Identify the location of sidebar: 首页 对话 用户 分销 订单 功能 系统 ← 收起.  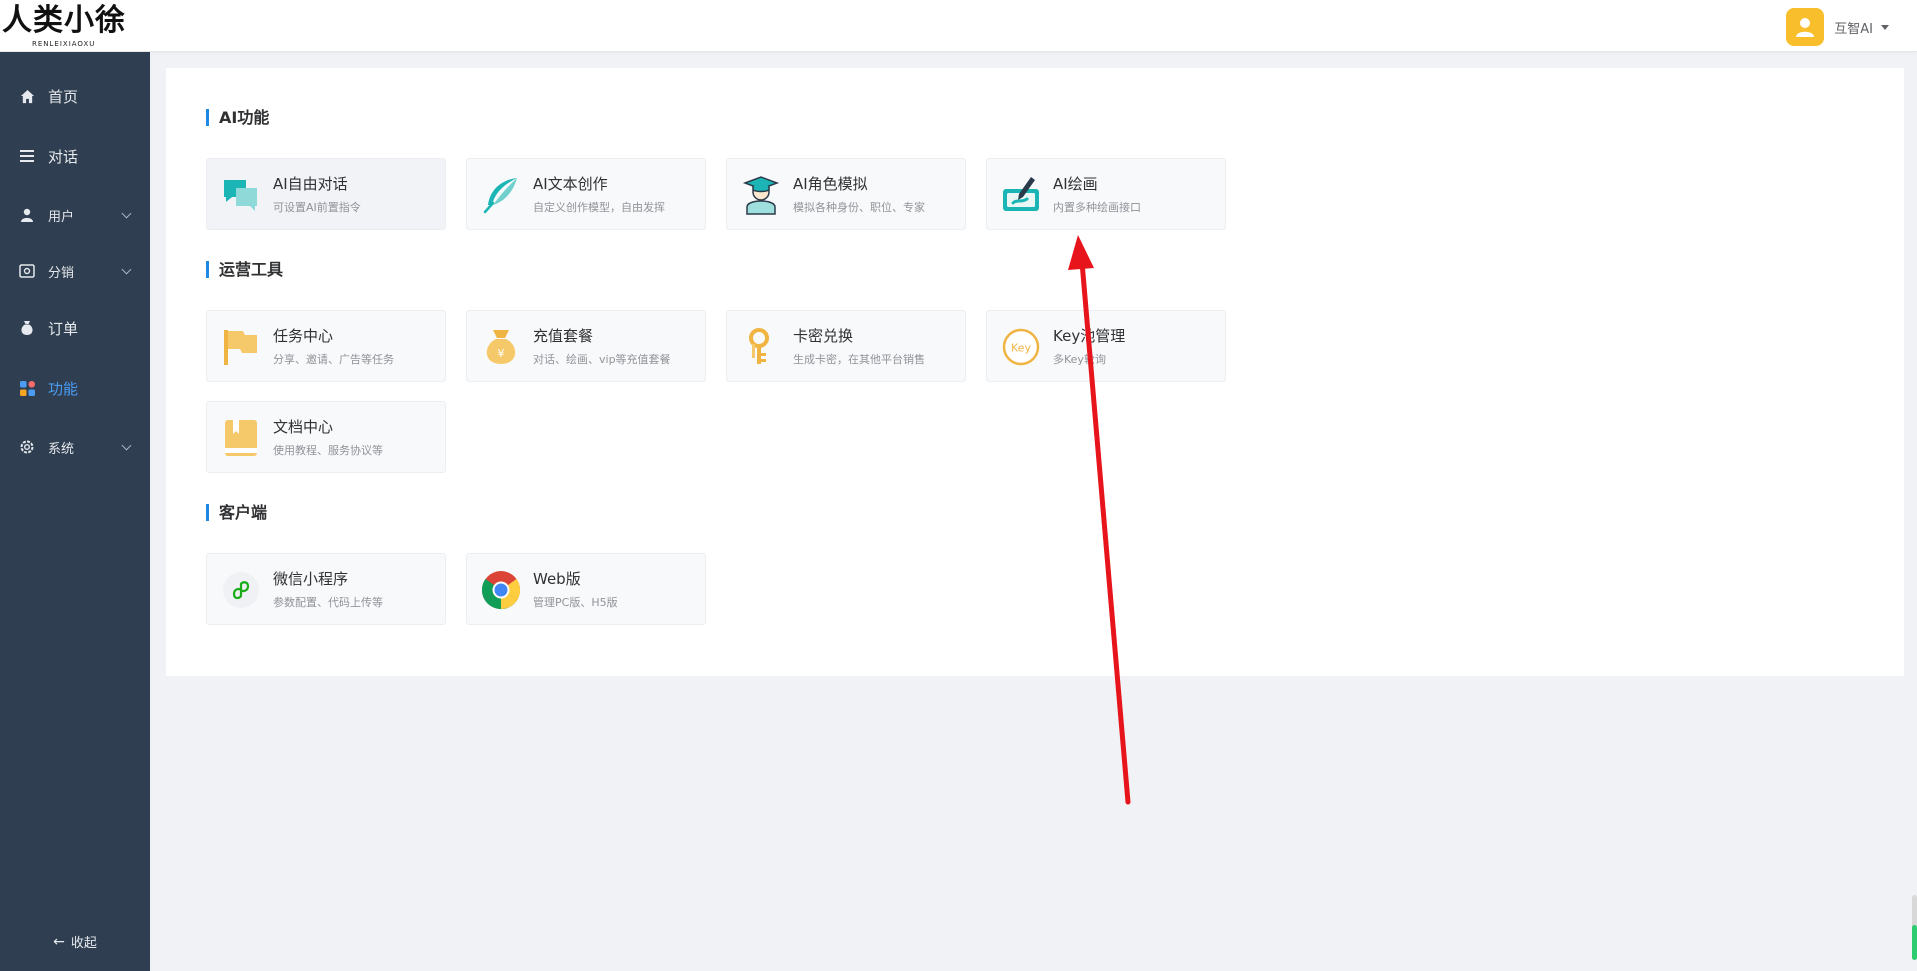
(75, 511).